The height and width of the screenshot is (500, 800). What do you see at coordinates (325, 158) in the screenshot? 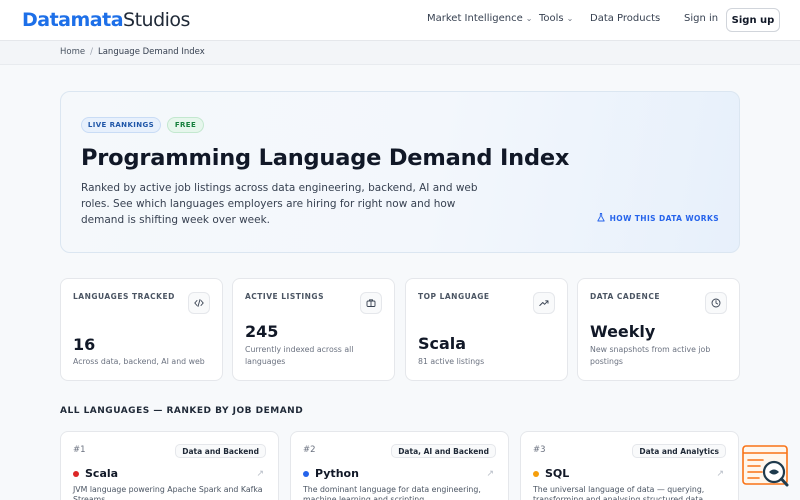
I see `page-title: Programming Language Demand Index` at bounding box center [325, 158].